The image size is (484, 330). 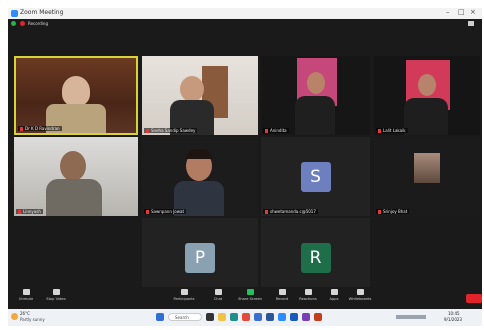 I want to click on participant-name: Linnyash, so click(x=29, y=211).